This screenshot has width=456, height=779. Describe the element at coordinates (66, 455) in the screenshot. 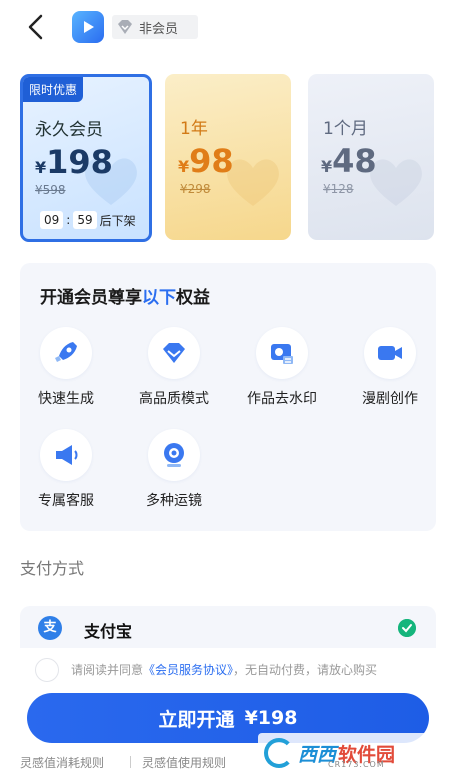

I see `megaphone-icon` at that location.